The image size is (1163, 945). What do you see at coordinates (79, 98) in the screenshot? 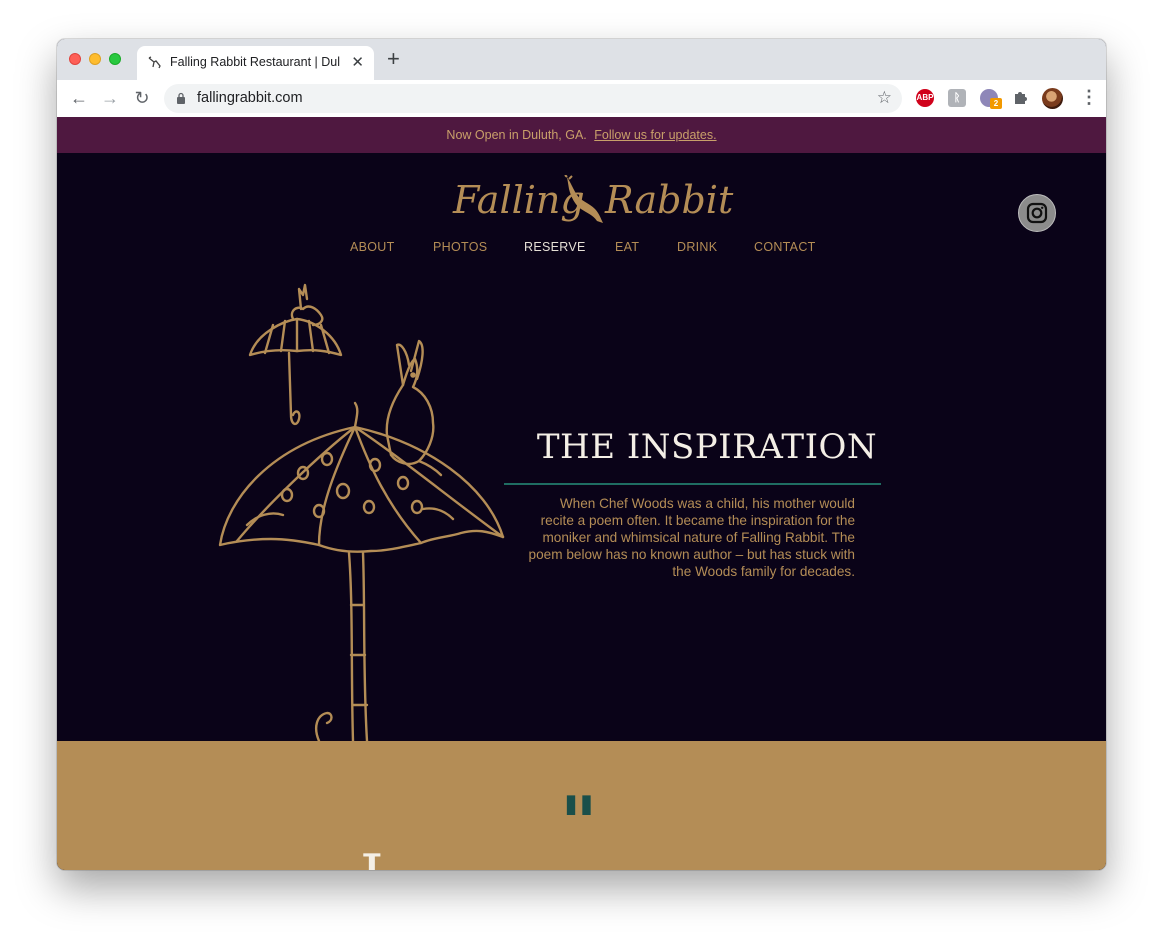
I see `back-button: ←` at bounding box center [79, 98].